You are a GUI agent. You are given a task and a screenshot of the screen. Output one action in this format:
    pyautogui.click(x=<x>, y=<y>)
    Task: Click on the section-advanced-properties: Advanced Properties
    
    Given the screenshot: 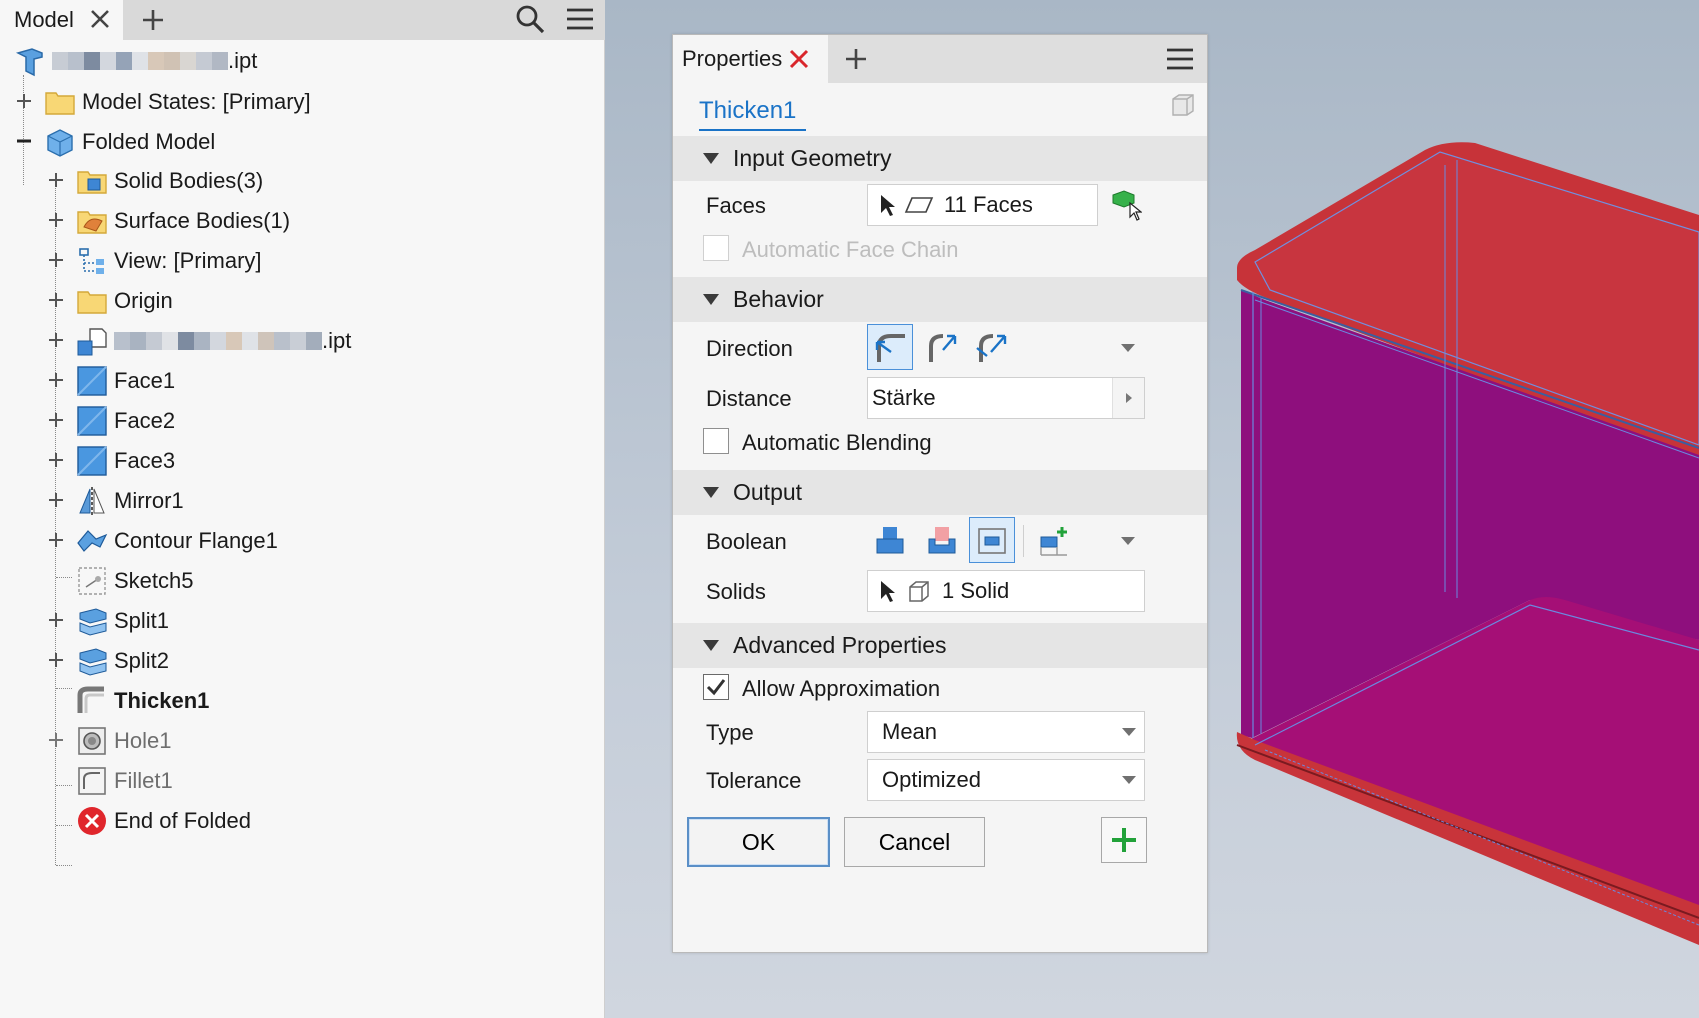 What is the action you would take?
    pyautogui.click(x=940, y=645)
    